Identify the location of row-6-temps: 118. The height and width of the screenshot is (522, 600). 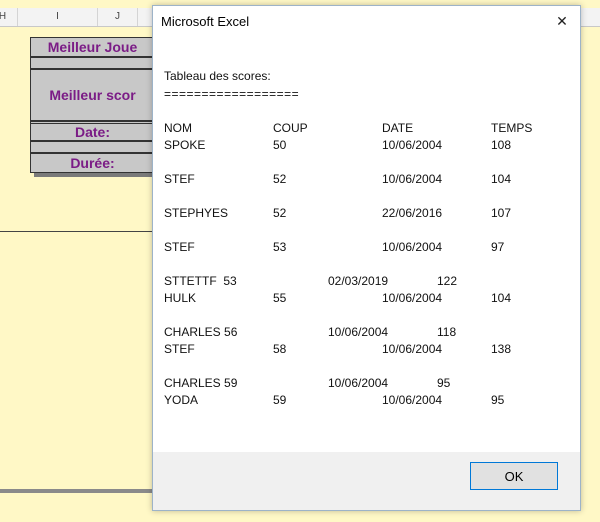
(447, 332).